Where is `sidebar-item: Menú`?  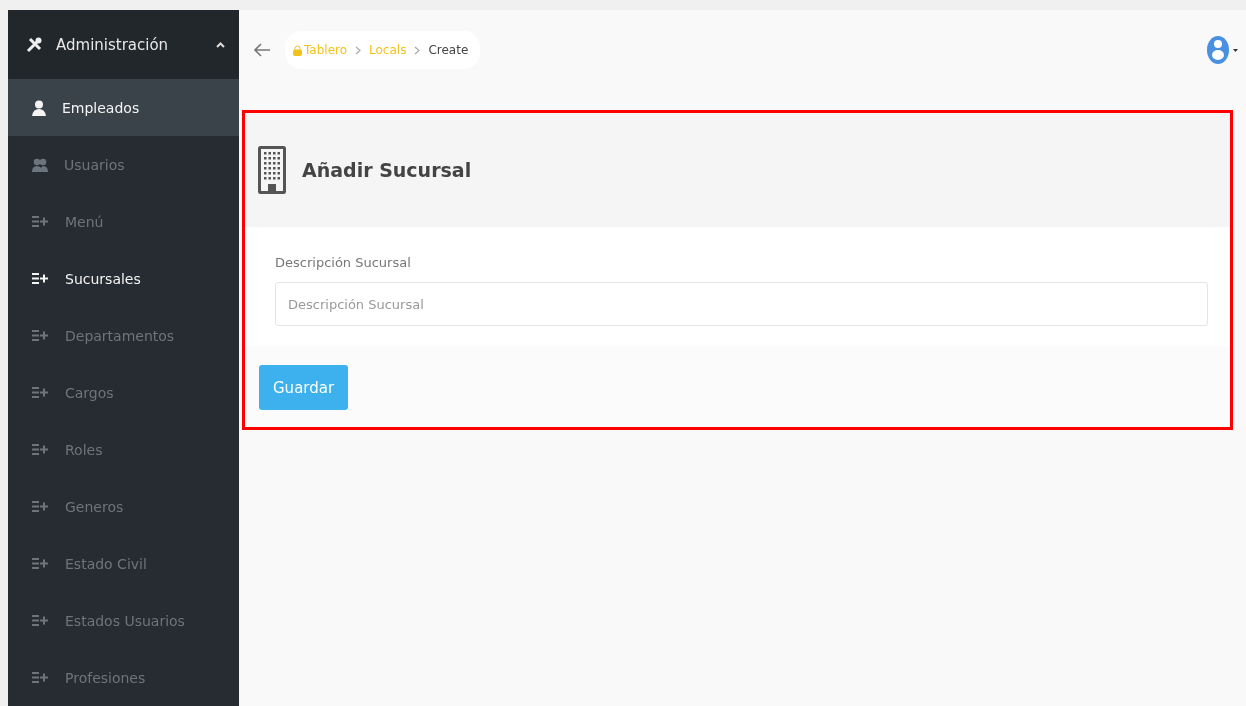
sidebar-item: Menú is located at coordinates (123, 222).